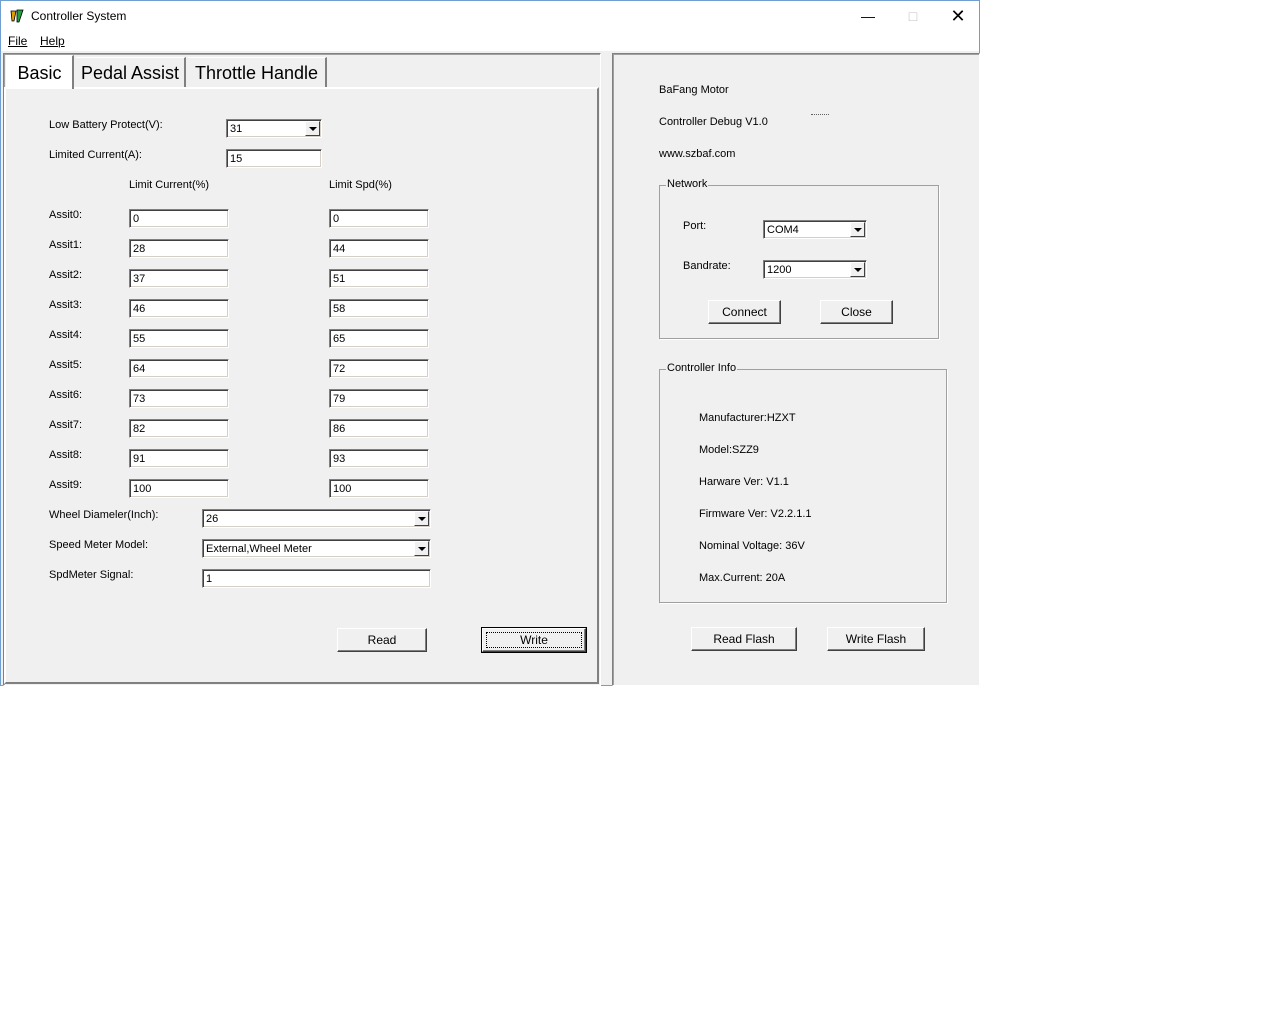 This screenshot has width=1280, height=1024. I want to click on minimize-icon: —, so click(868, 16).